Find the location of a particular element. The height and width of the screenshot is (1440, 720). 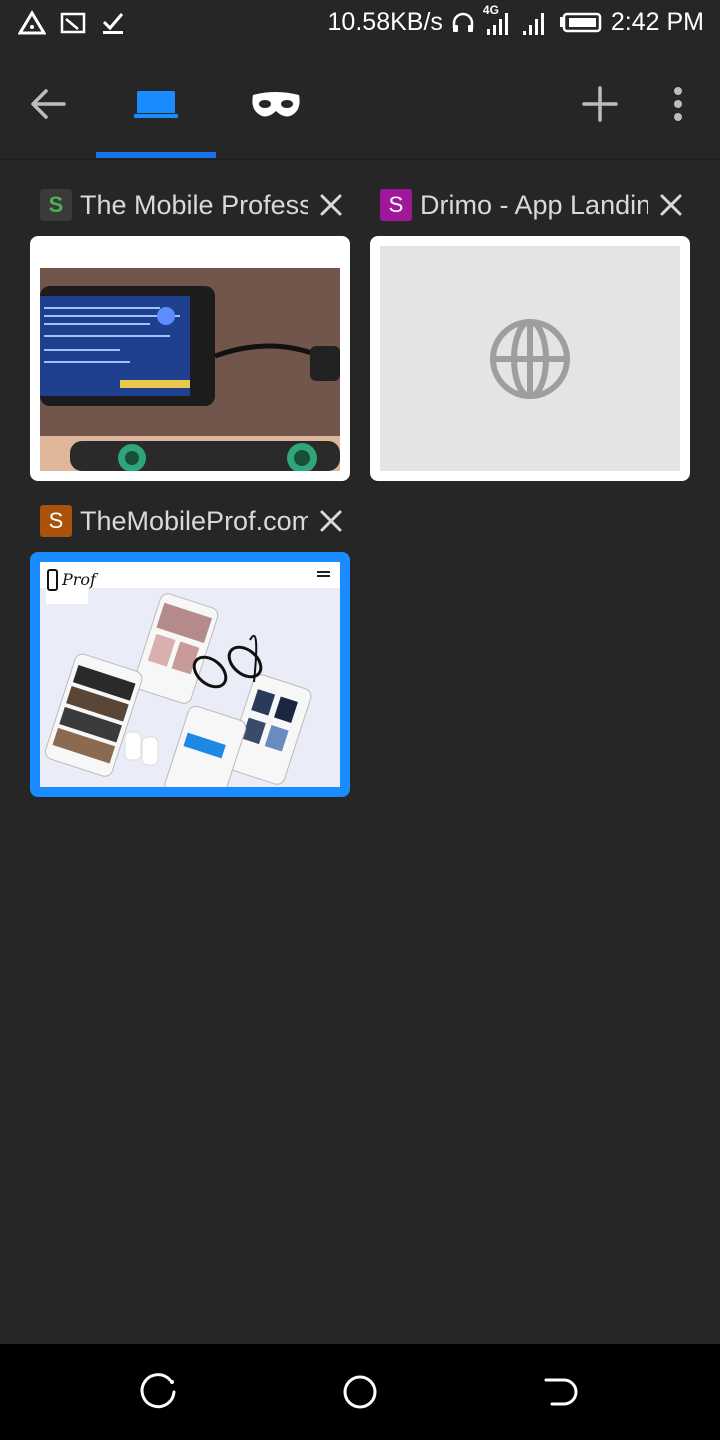

tab-title: TheMobileProf.com is located at coordinates (194, 520).